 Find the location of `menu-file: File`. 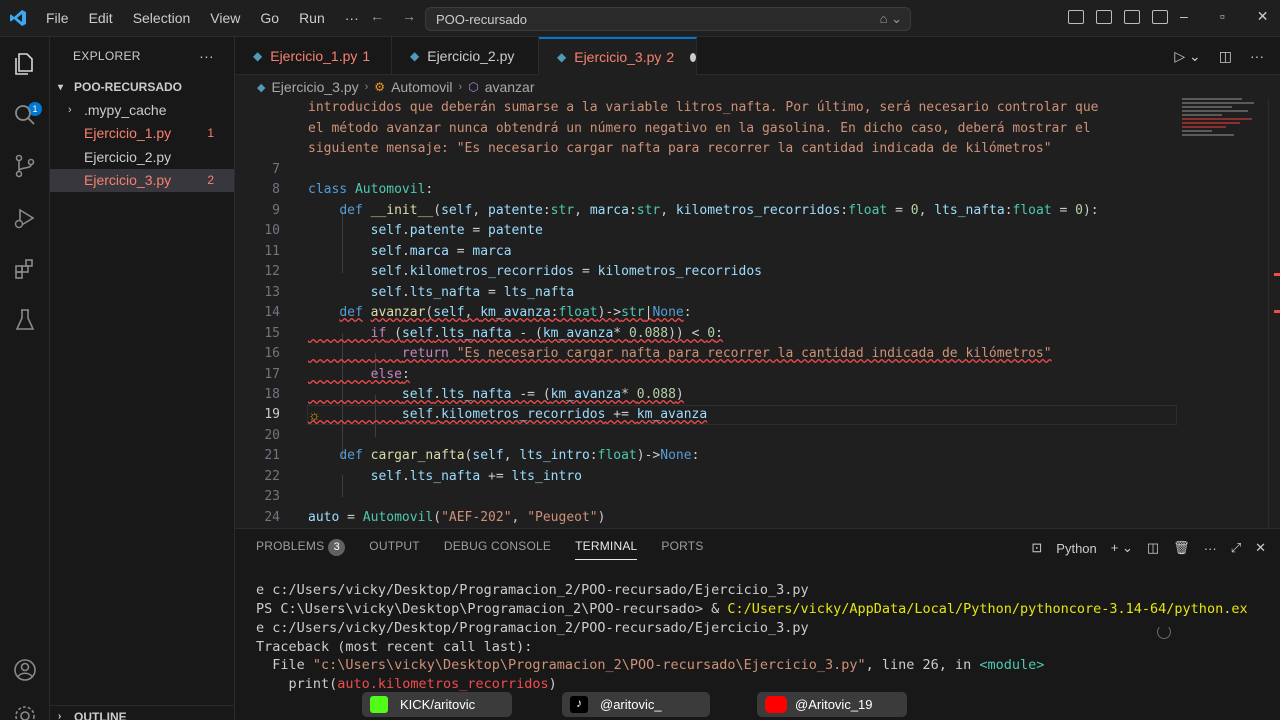

menu-file: File is located at coordinates (57, 18).